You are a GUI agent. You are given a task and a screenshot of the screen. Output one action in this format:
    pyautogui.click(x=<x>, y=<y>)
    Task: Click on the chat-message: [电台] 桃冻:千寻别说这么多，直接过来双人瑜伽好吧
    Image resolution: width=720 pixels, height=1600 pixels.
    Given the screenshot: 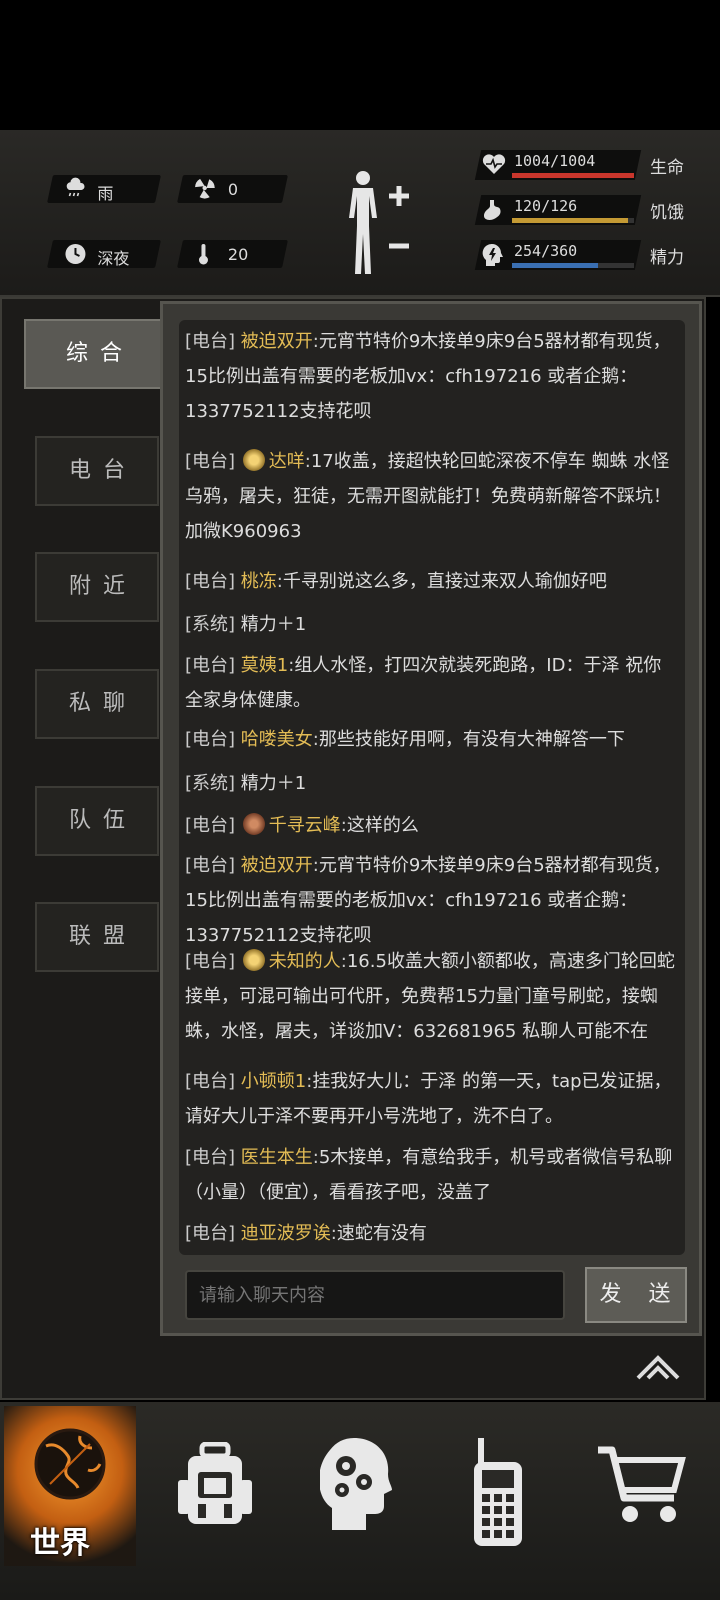 What is the action you would take?
    pyautogui.click(x=432, y=581)
    